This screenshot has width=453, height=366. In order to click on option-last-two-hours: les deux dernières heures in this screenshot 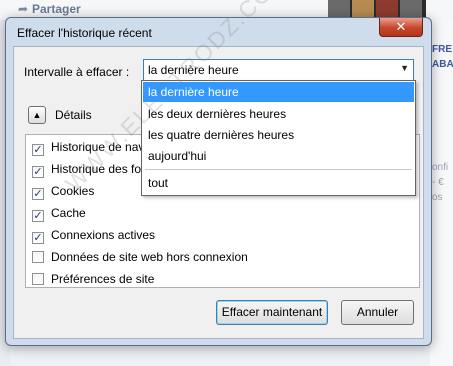, I will do `click(278, 114)`.